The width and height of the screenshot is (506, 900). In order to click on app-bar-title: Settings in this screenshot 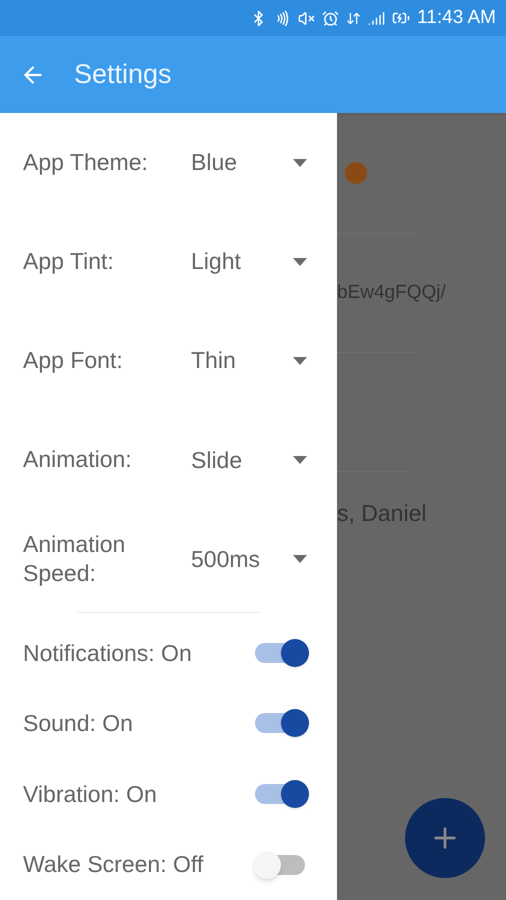, I will do `click(123, 75)`.